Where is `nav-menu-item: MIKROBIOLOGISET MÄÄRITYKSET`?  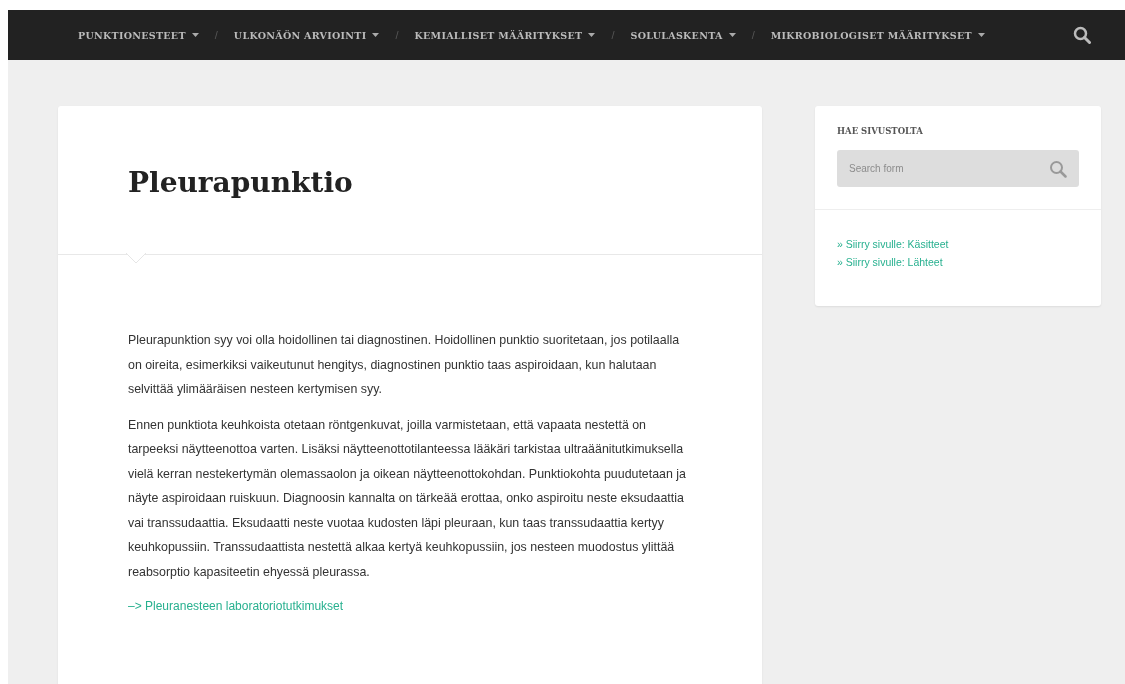
nav-menu-item: MIKROBIOLOGISET MÄÄRITYKSET is located at coordinates (877, 35).